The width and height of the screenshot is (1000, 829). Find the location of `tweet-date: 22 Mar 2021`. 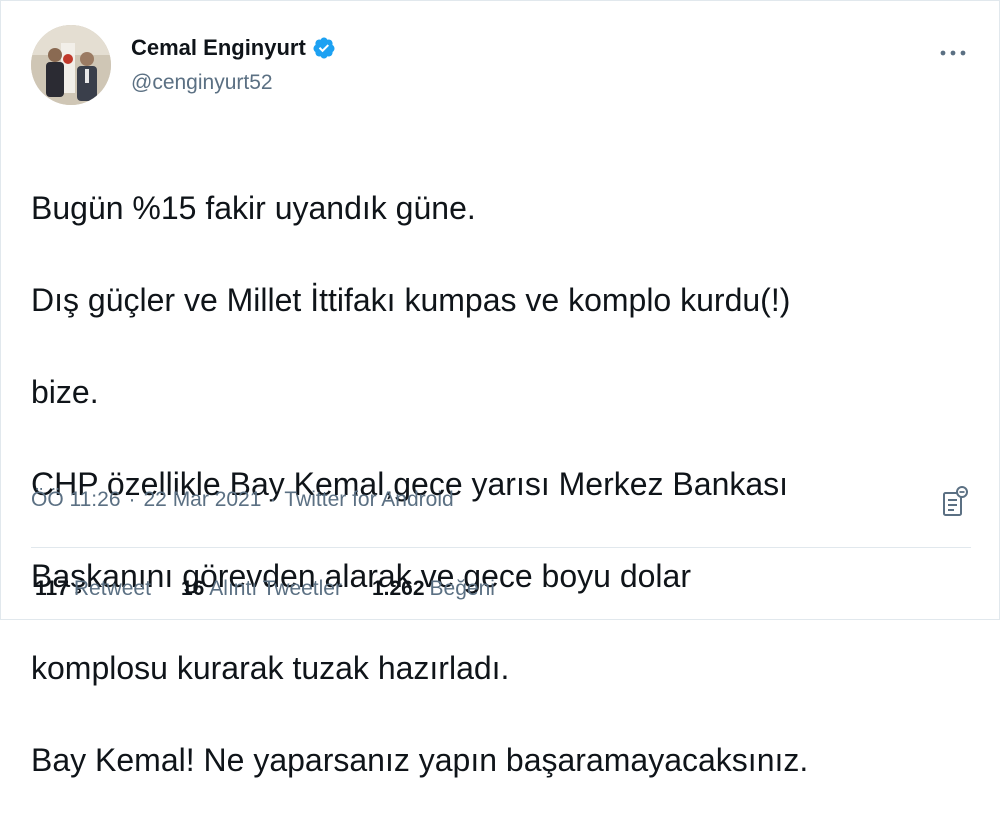

tweet-date: 22 Mar 2021 is located at coordinates (203, 500).